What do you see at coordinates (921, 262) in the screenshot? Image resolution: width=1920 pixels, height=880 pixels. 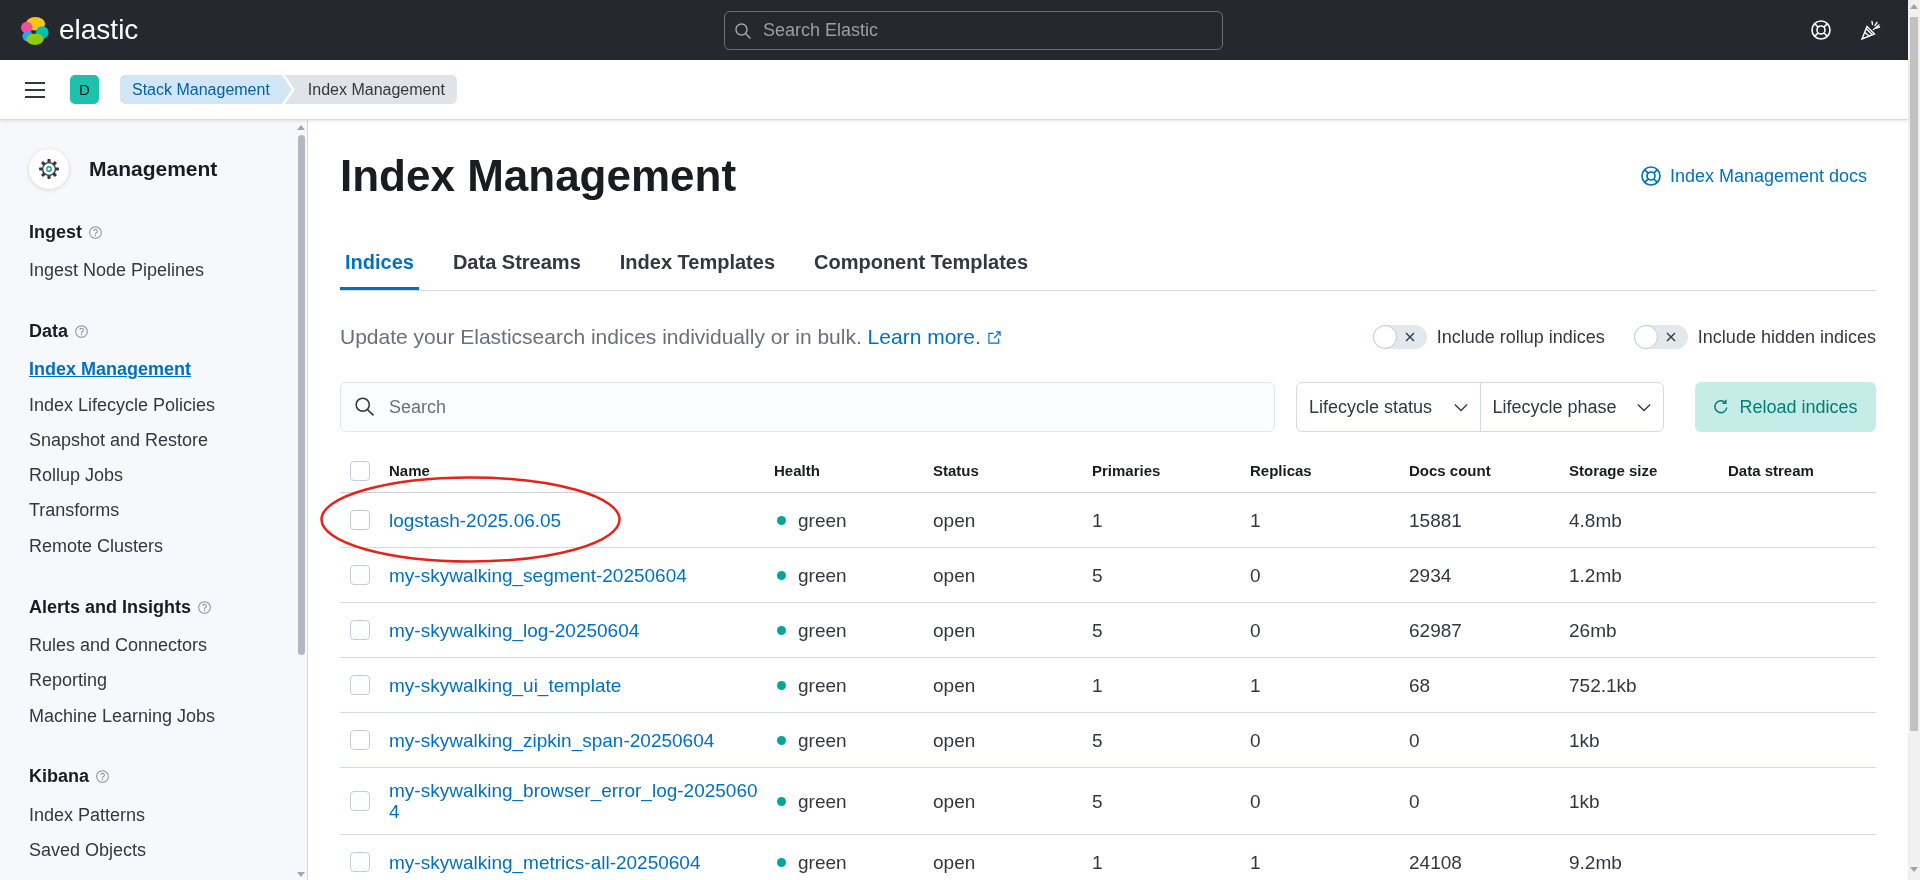 I see `tab: Component Templates` at bounding box center [921, 262].